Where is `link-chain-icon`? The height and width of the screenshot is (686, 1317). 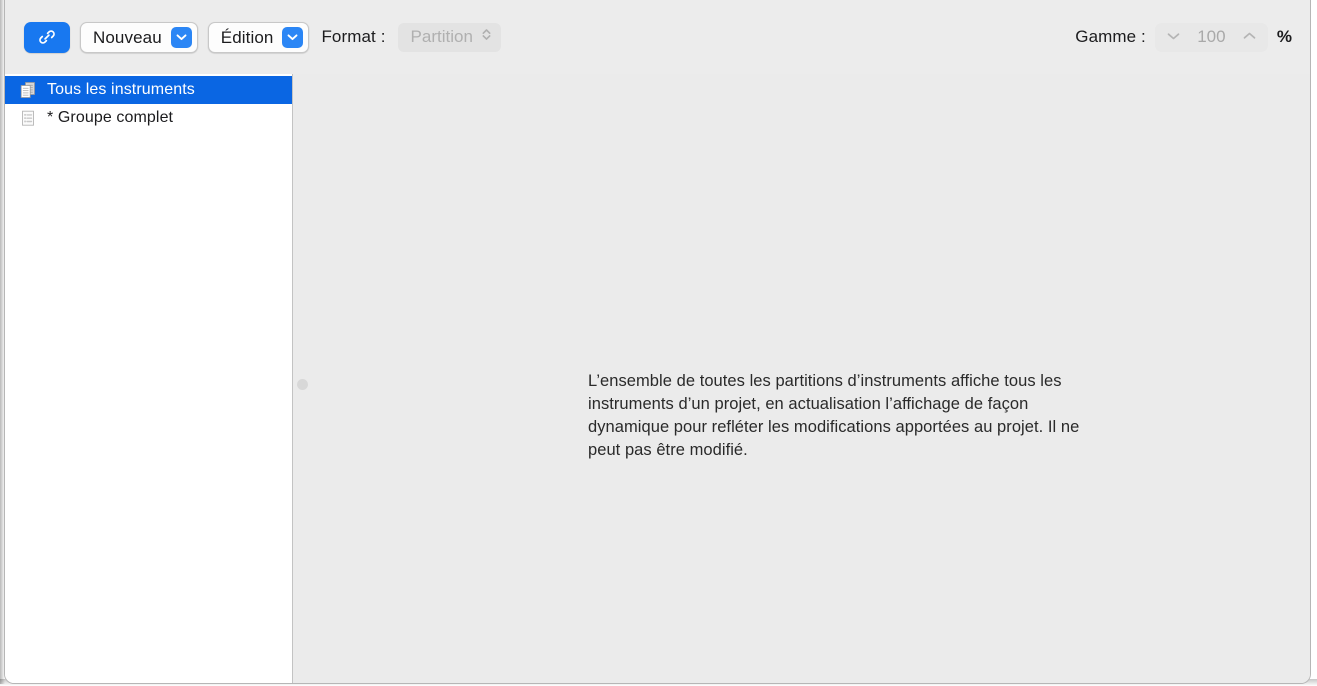
link-chain-icon is located at coordinates (47, 37).